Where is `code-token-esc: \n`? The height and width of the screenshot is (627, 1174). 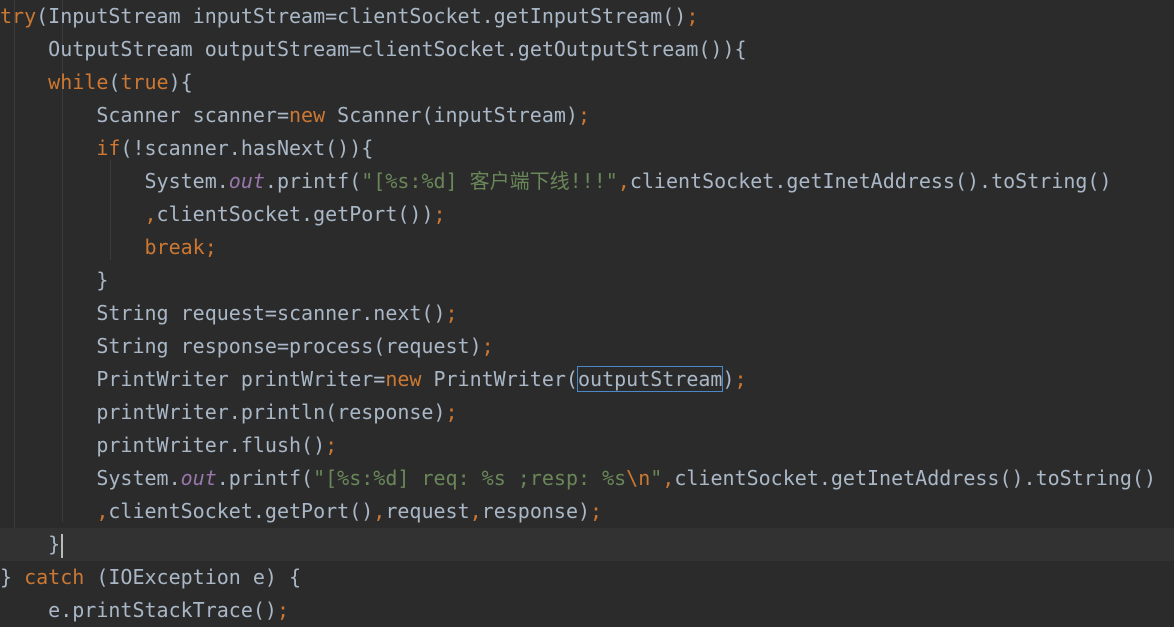 code-token-esc: \n is located at coordinates (638, 478).